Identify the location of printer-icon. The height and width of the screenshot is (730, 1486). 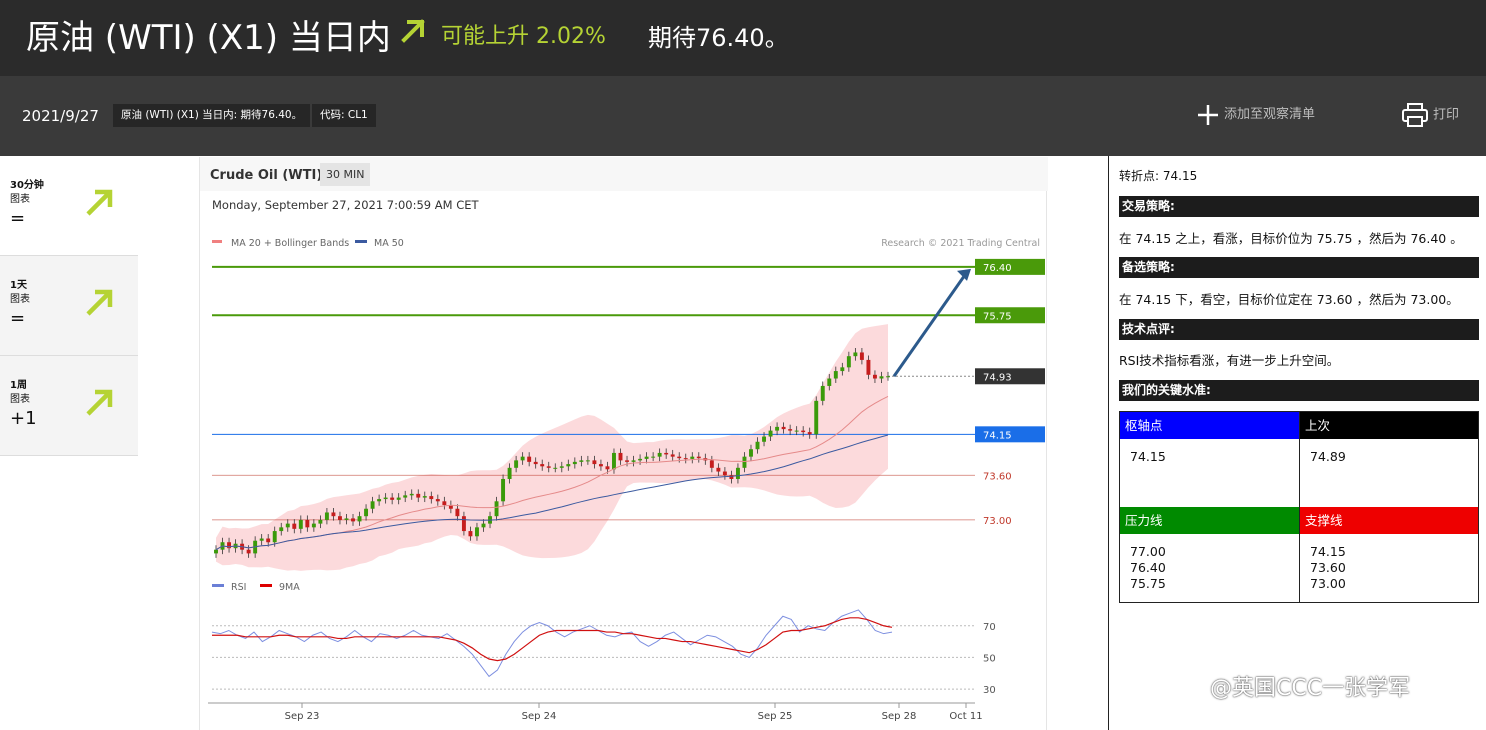
(1415, 115).